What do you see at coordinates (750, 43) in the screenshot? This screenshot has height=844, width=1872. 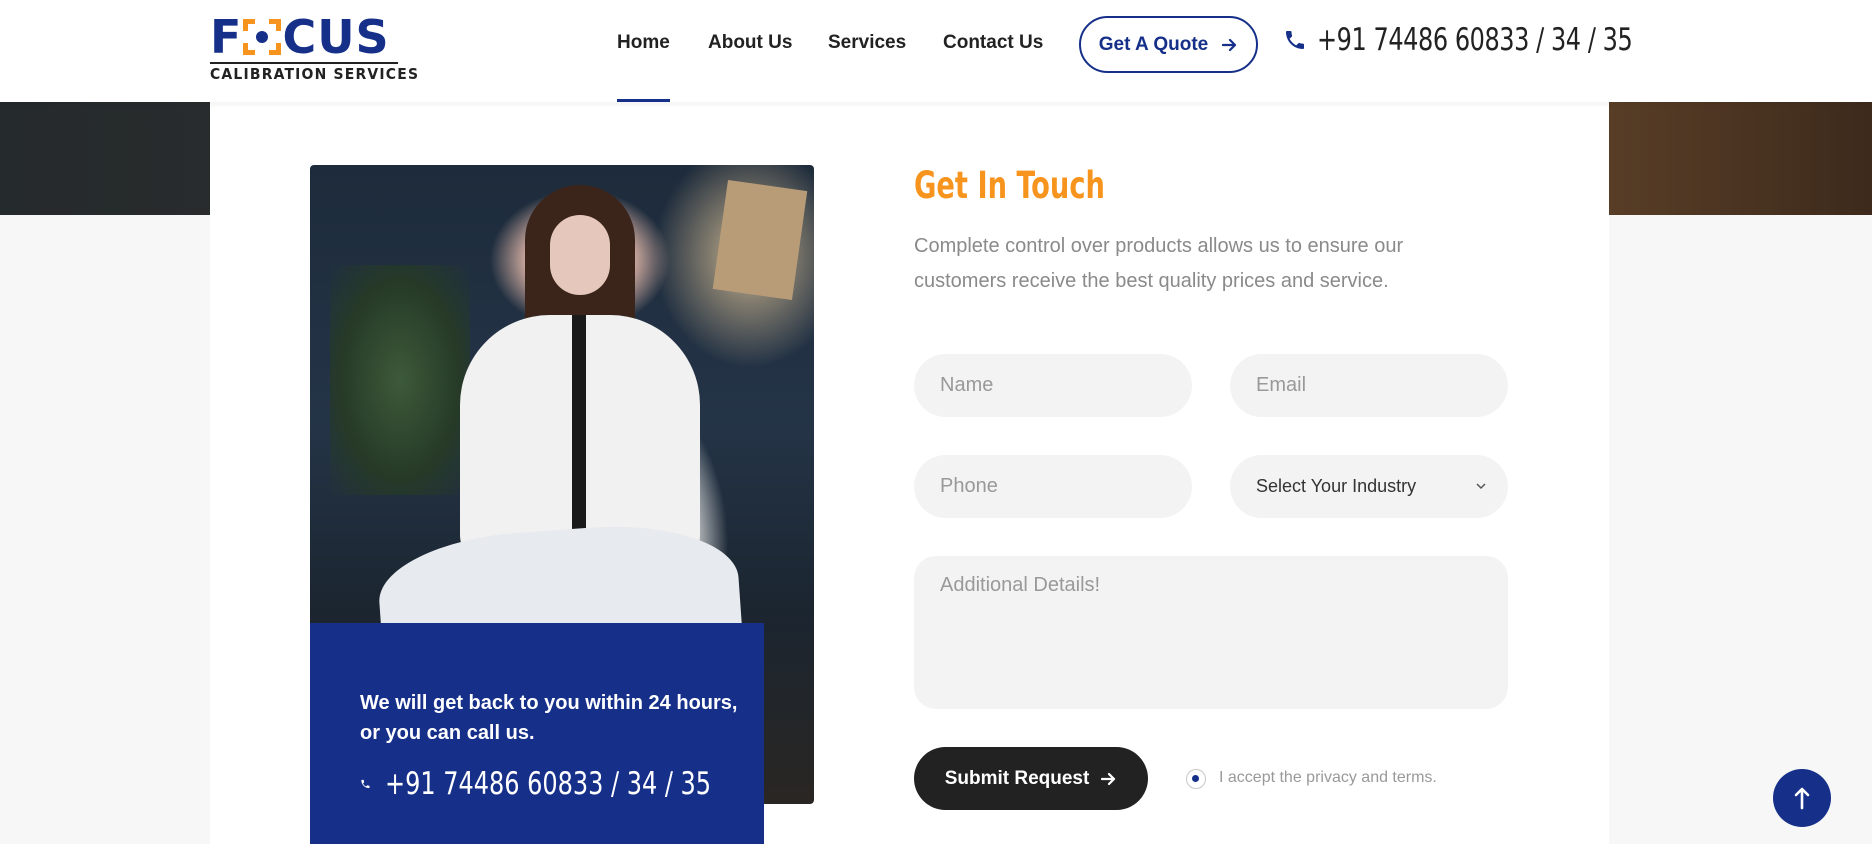 I see `nav-item-about-us: About Us` at bounding box center [750, 43].